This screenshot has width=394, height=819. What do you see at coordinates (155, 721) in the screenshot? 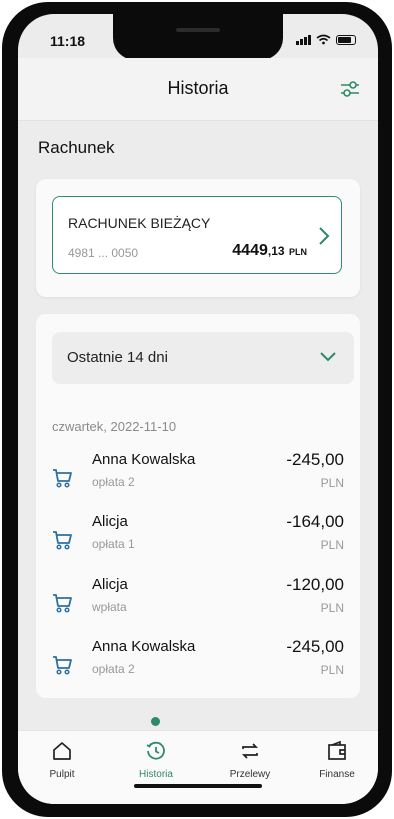
I see `active-tab-indicator` at bounding box center [155, 721].